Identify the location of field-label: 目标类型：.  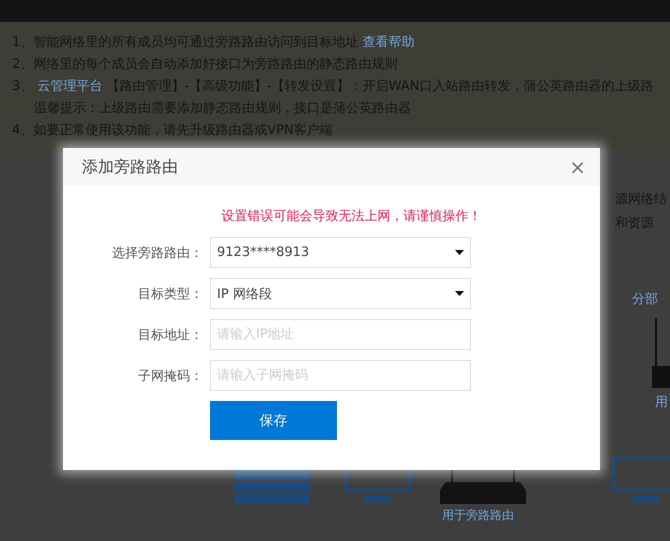
(170, 294).